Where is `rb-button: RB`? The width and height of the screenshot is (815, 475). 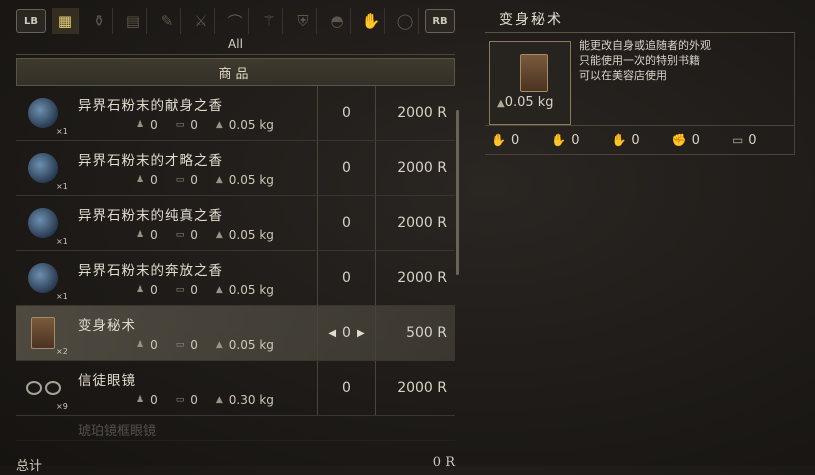 rb-button: RB is located at coordinates (440, 21).